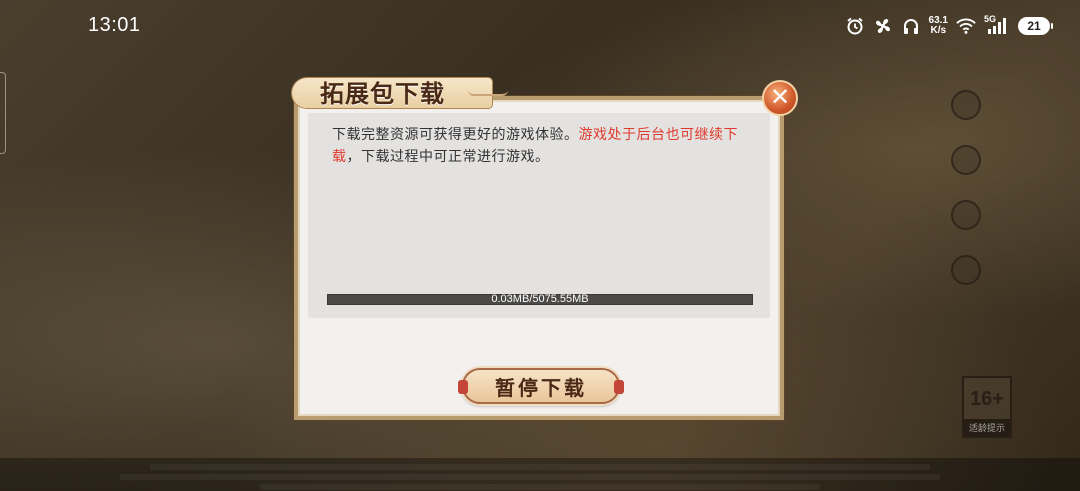 This screenshot has width=1080, height=491. Describe the element at coordinates (997, 25) in the screenshot. I see `signal-icon: 5G` at that location.